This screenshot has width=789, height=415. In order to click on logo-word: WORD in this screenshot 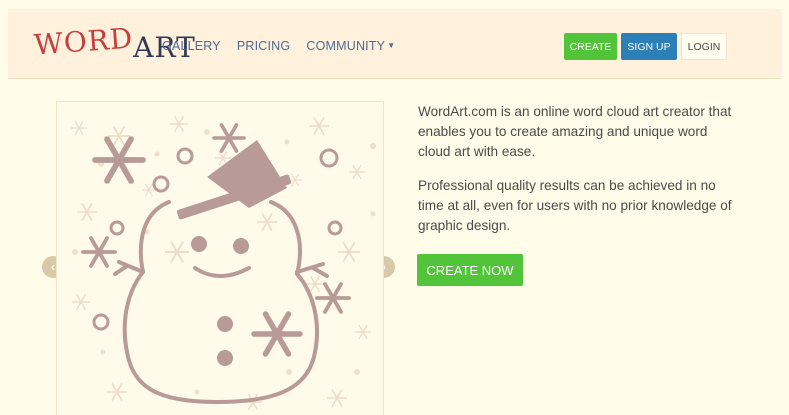, I will do `click(83, 41)`.